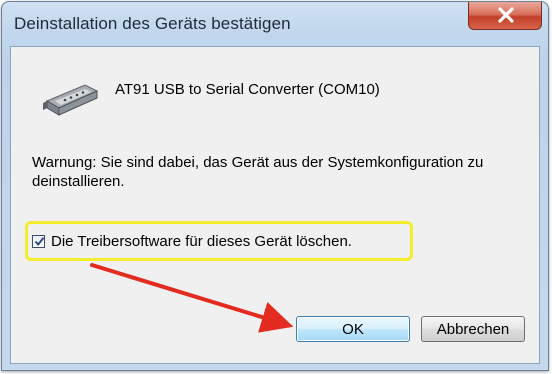 Image resolution: width=552 pixels, height=374 pixels. I want to click on ok-button: OK, so click(353, 329).